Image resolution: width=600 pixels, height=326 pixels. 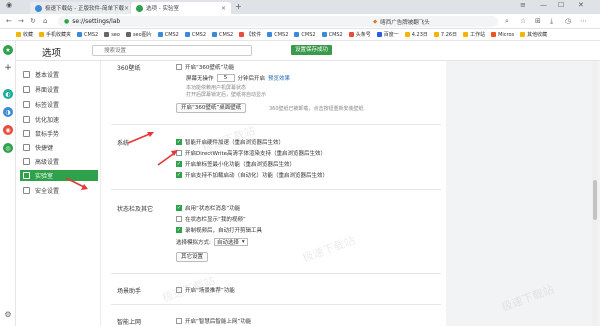 I want to click on bookmark-item: seo, so click(x=112, y=35).